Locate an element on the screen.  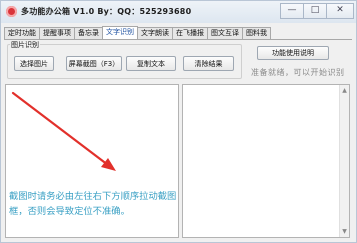
scroll-down-icon: ▼ is located at coordinates (344, 231).